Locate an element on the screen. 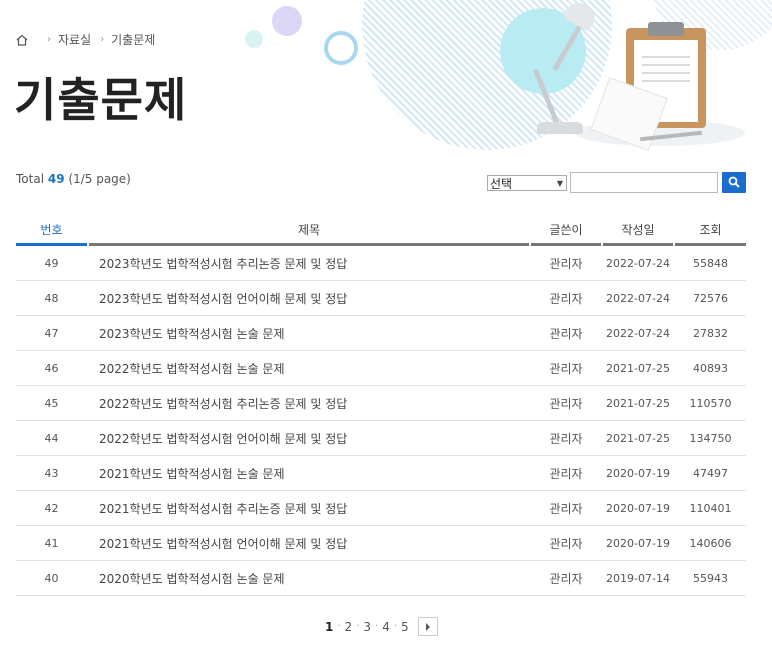 The image size is (772, 649). row-number: 48 is located at coordinates (51, 298).